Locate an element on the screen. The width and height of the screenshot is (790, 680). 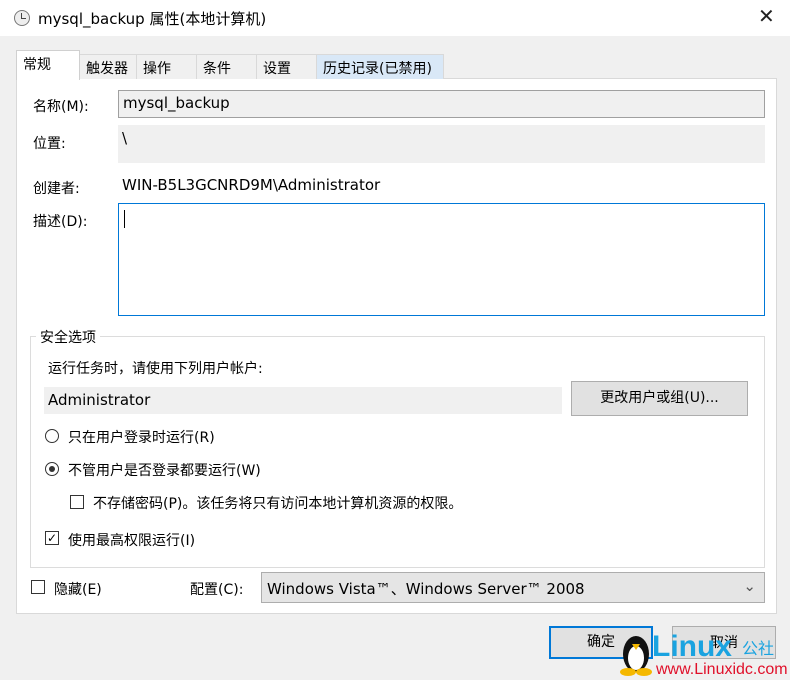
svg-text: Linux is located at coordinates (692, 646).